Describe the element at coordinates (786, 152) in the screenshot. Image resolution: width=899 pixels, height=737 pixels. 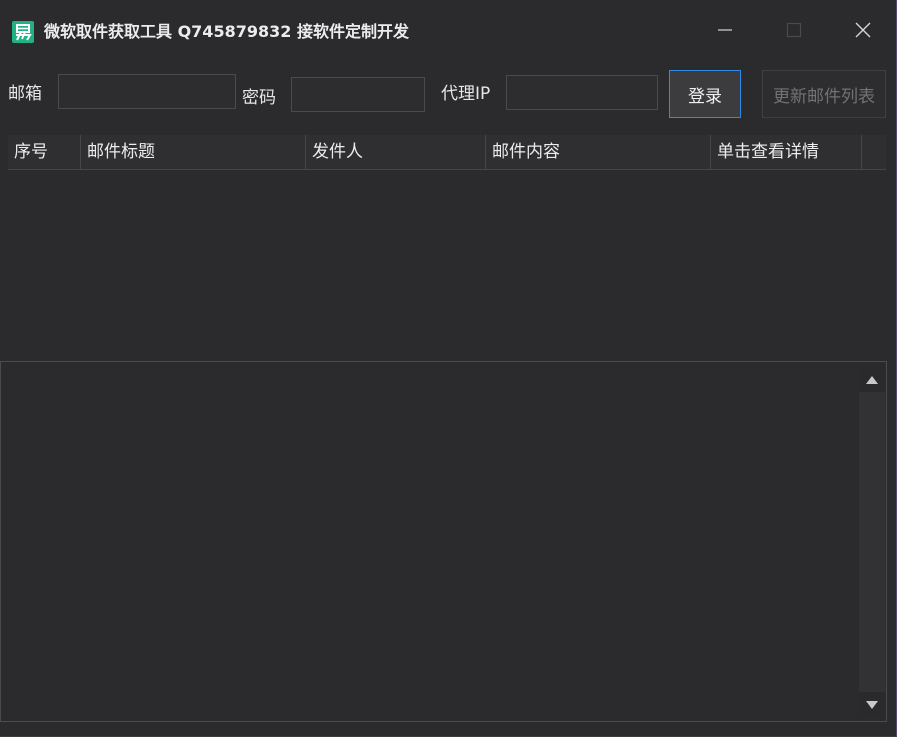
I see `column-header-details: 单击查看详情` at that location.